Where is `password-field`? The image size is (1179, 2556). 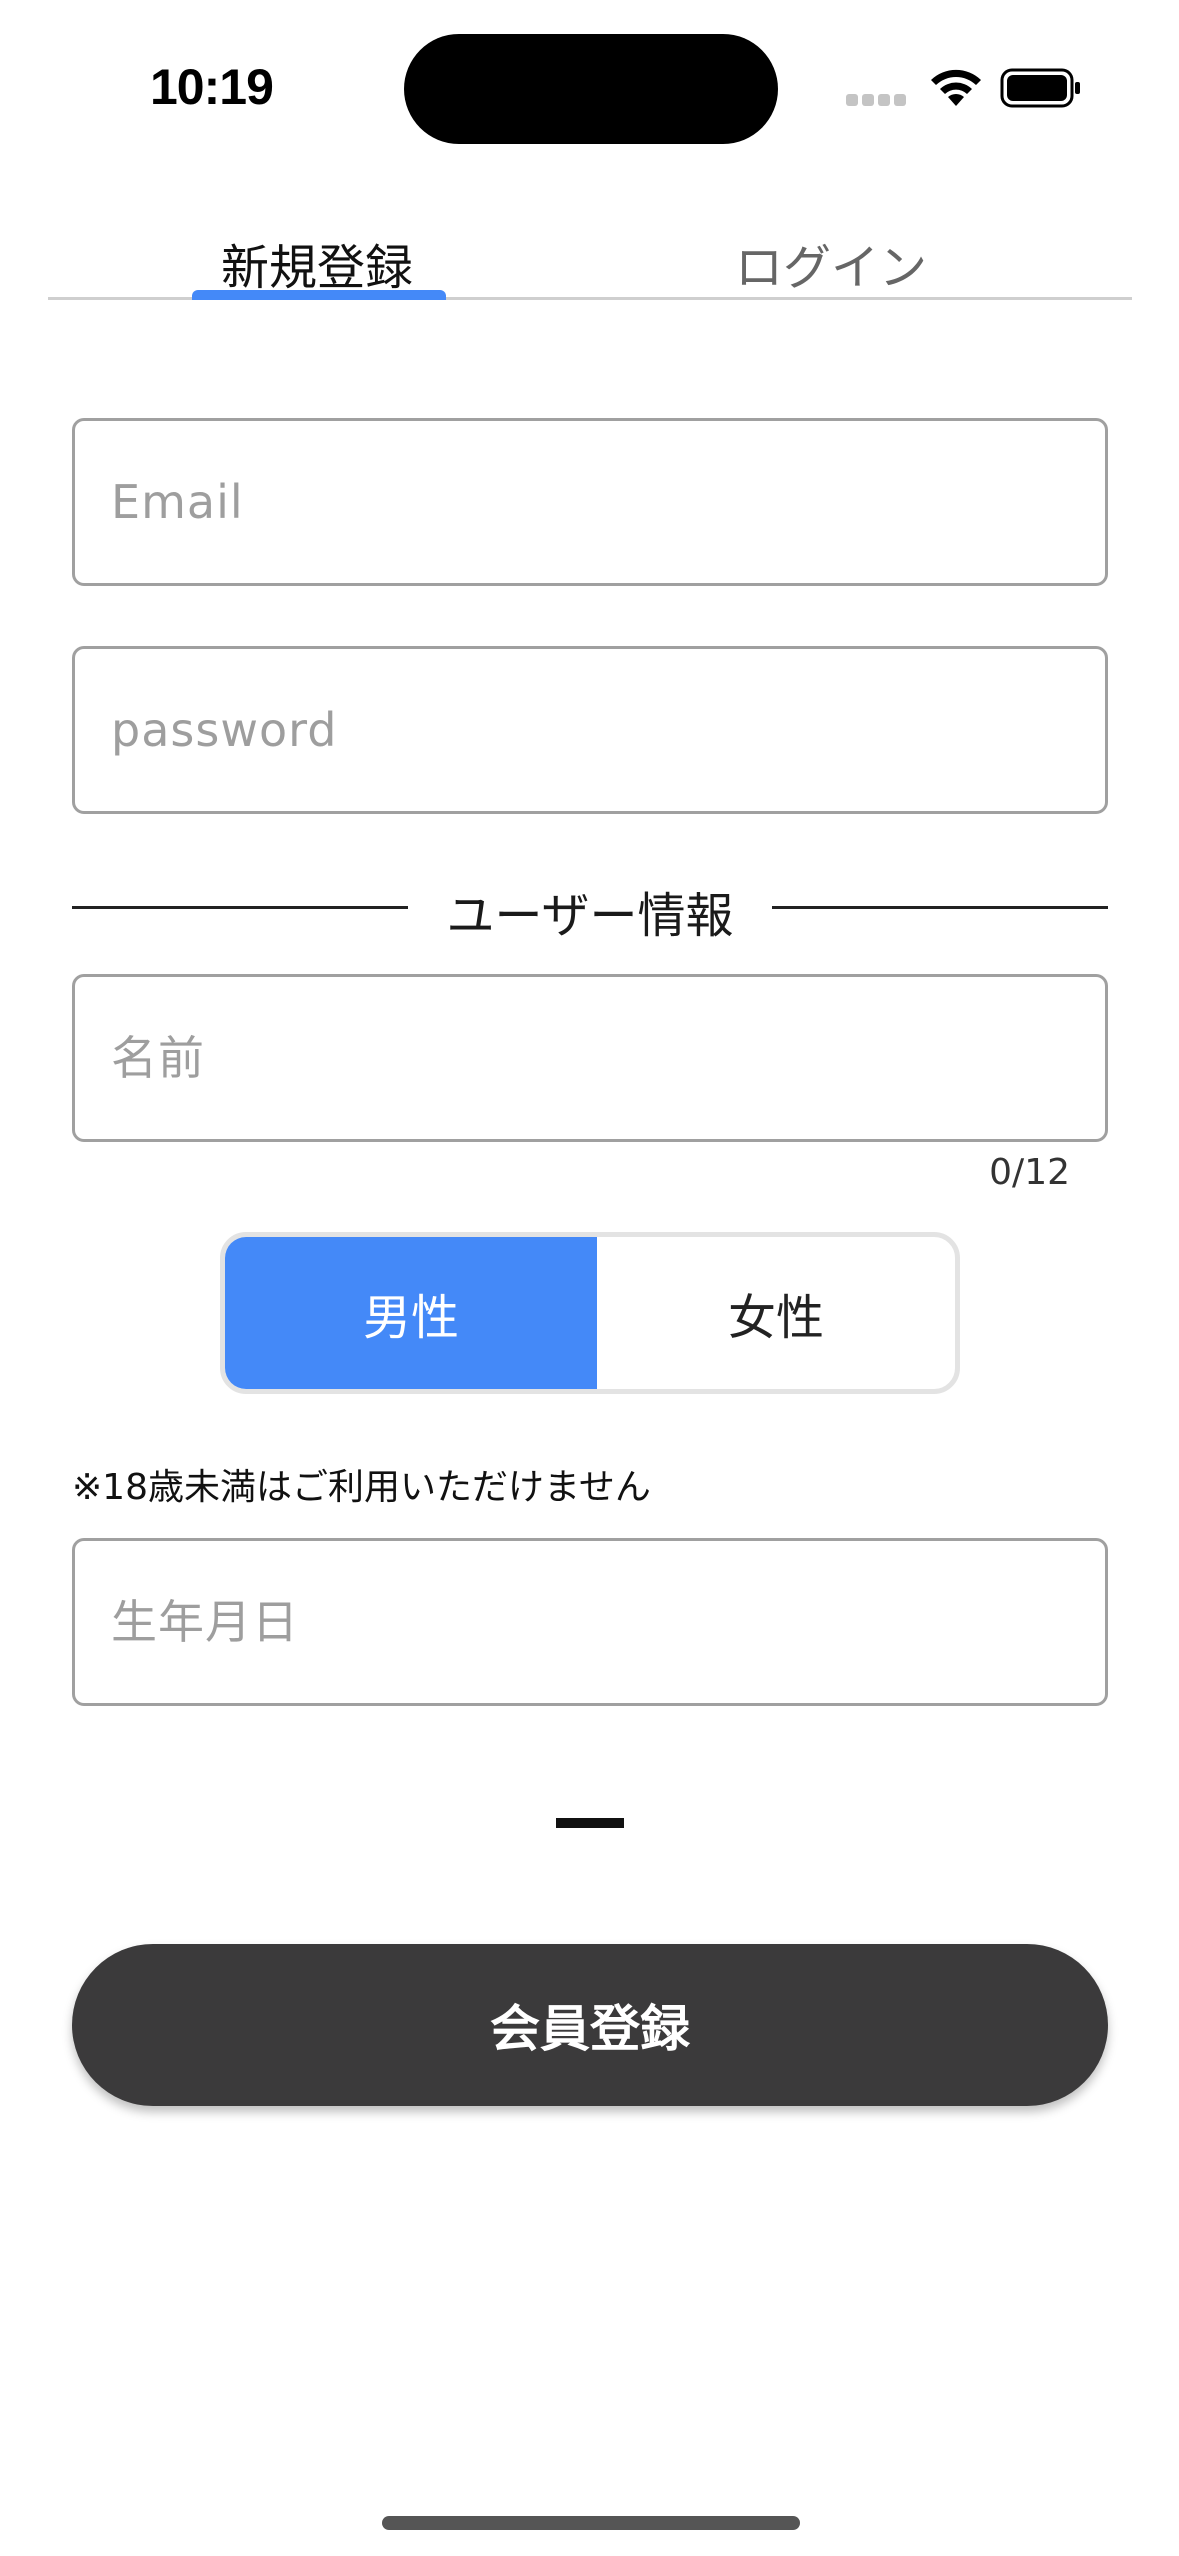
password-field is located at coordinates (590, 730).